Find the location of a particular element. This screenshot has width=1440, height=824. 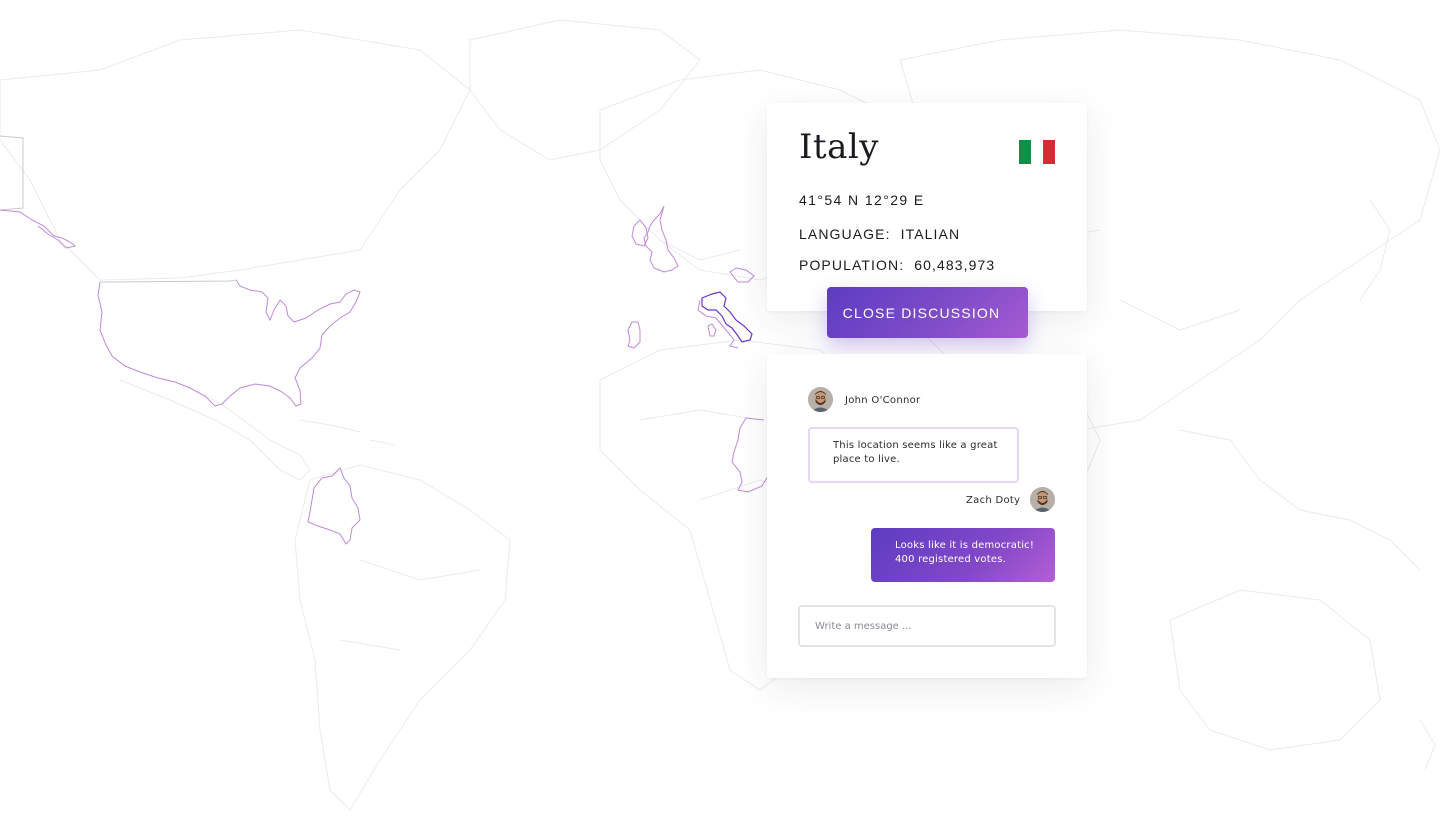

population-row: POPULATION: 60,483,973 is located at coordinates (897, 265).